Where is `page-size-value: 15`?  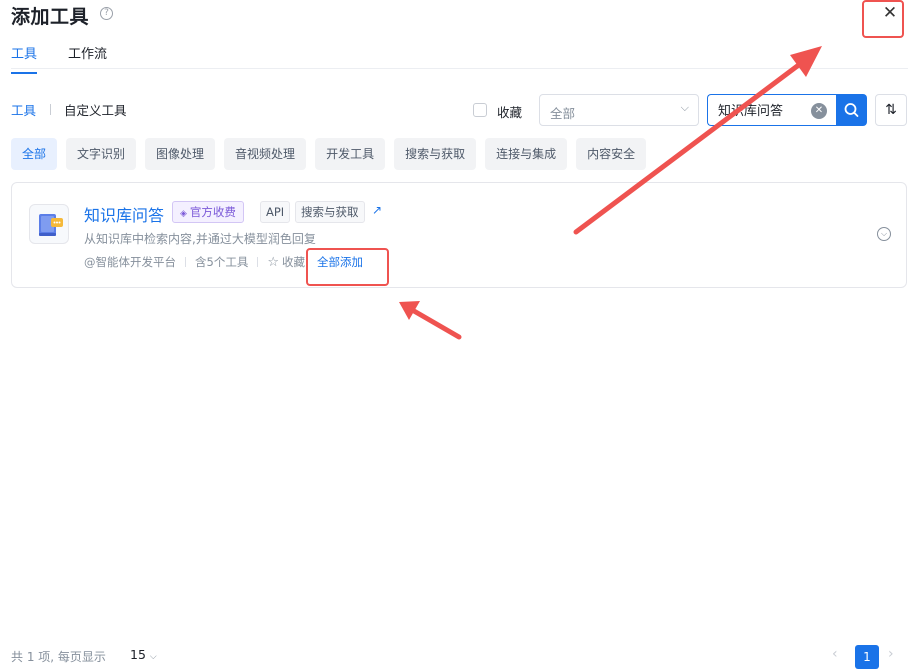 page-size-value: 15 is located at coordinates (138, 654).